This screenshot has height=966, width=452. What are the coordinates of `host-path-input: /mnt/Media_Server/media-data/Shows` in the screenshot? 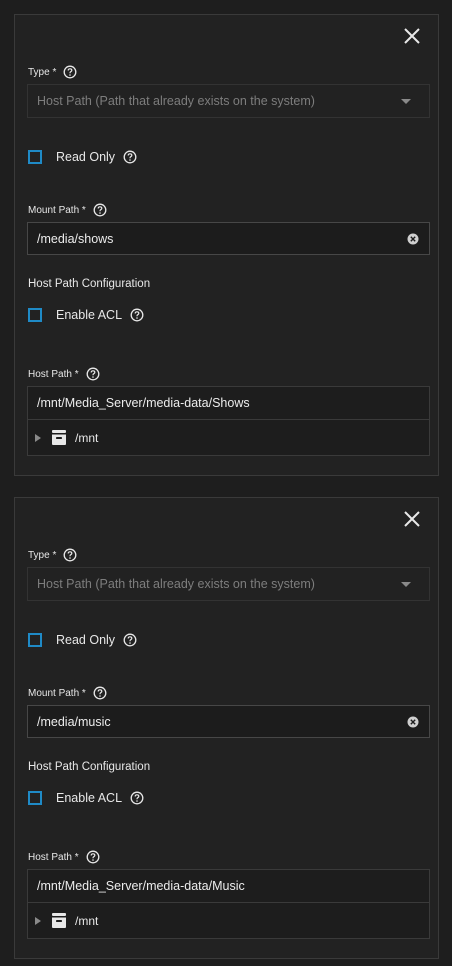 It's located at (228, 403).